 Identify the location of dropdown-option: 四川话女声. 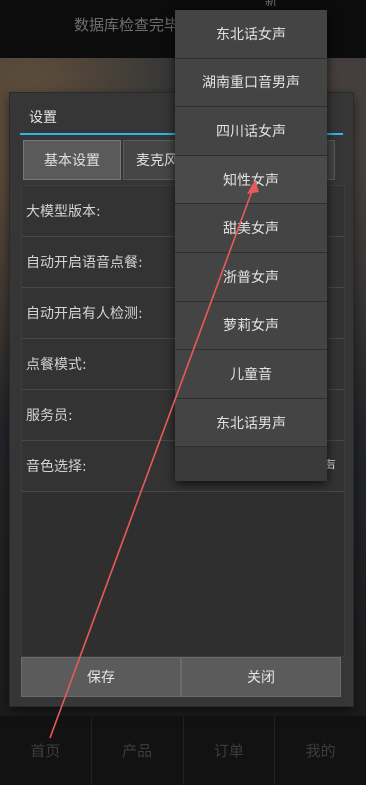
(251, 131).